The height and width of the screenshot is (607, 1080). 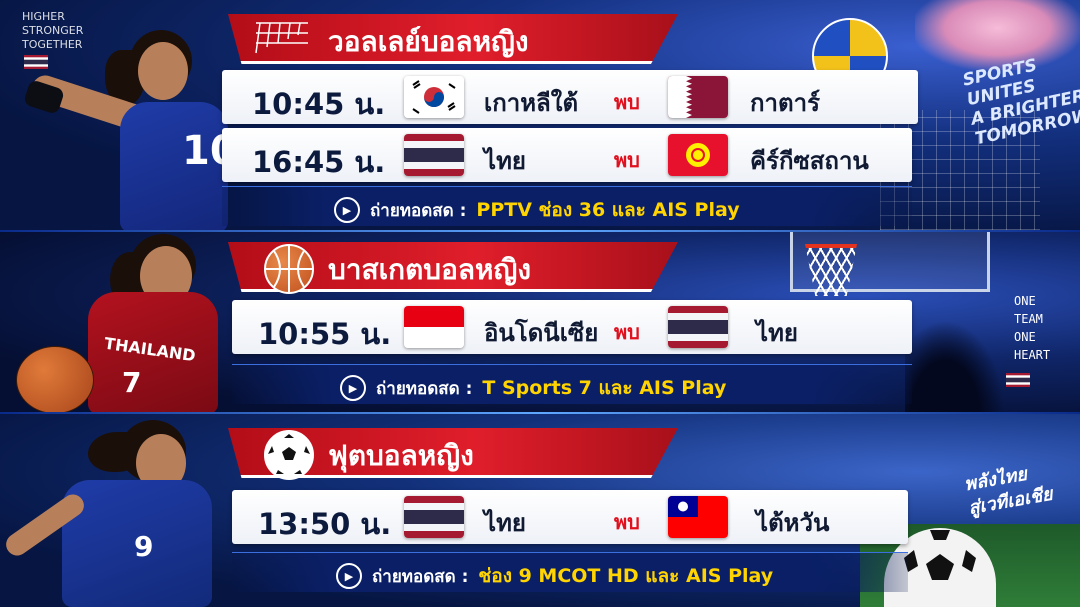 I want to click on section-title: ฟุตบอลหญิง, so click(x=401, y=455).